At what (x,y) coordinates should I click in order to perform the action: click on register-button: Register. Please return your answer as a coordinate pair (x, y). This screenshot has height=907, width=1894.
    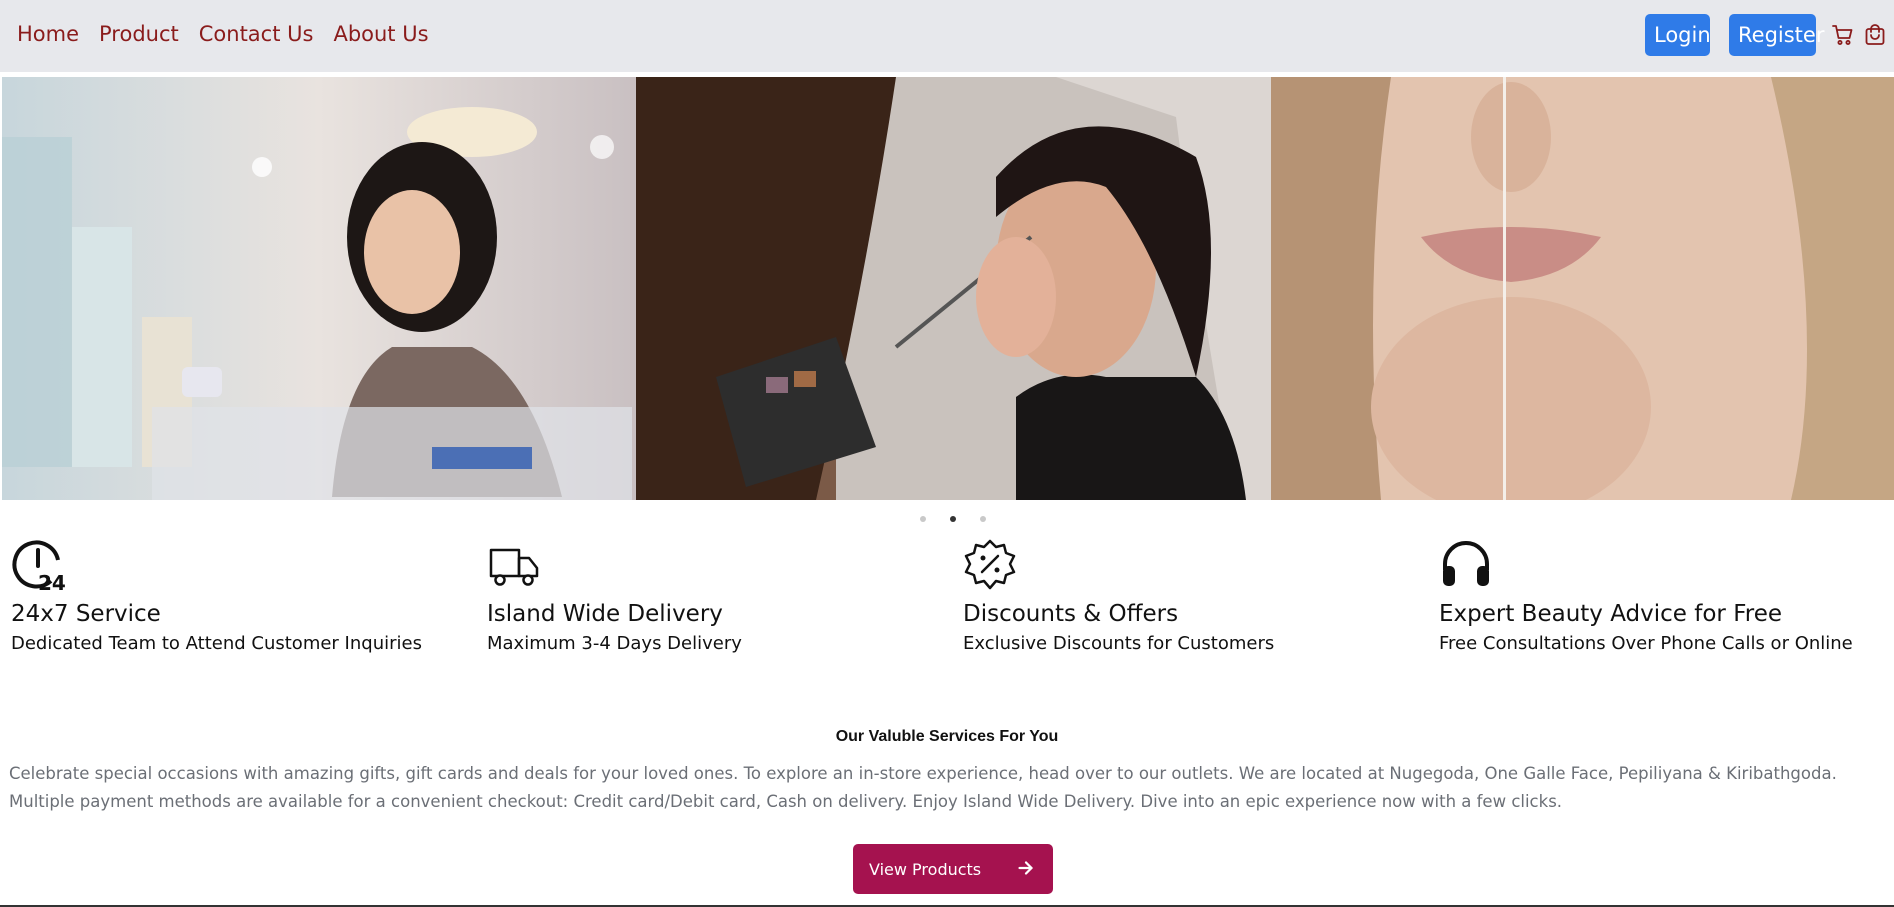
    Looking at the image, I should click on (1776, 35).